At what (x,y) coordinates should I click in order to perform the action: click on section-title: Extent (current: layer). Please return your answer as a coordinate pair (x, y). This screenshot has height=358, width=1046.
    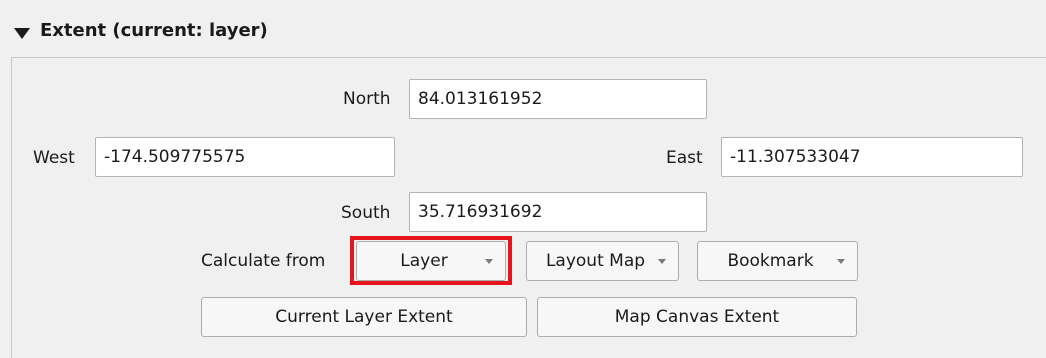
    Looking at the image, I should click on (154, 30).